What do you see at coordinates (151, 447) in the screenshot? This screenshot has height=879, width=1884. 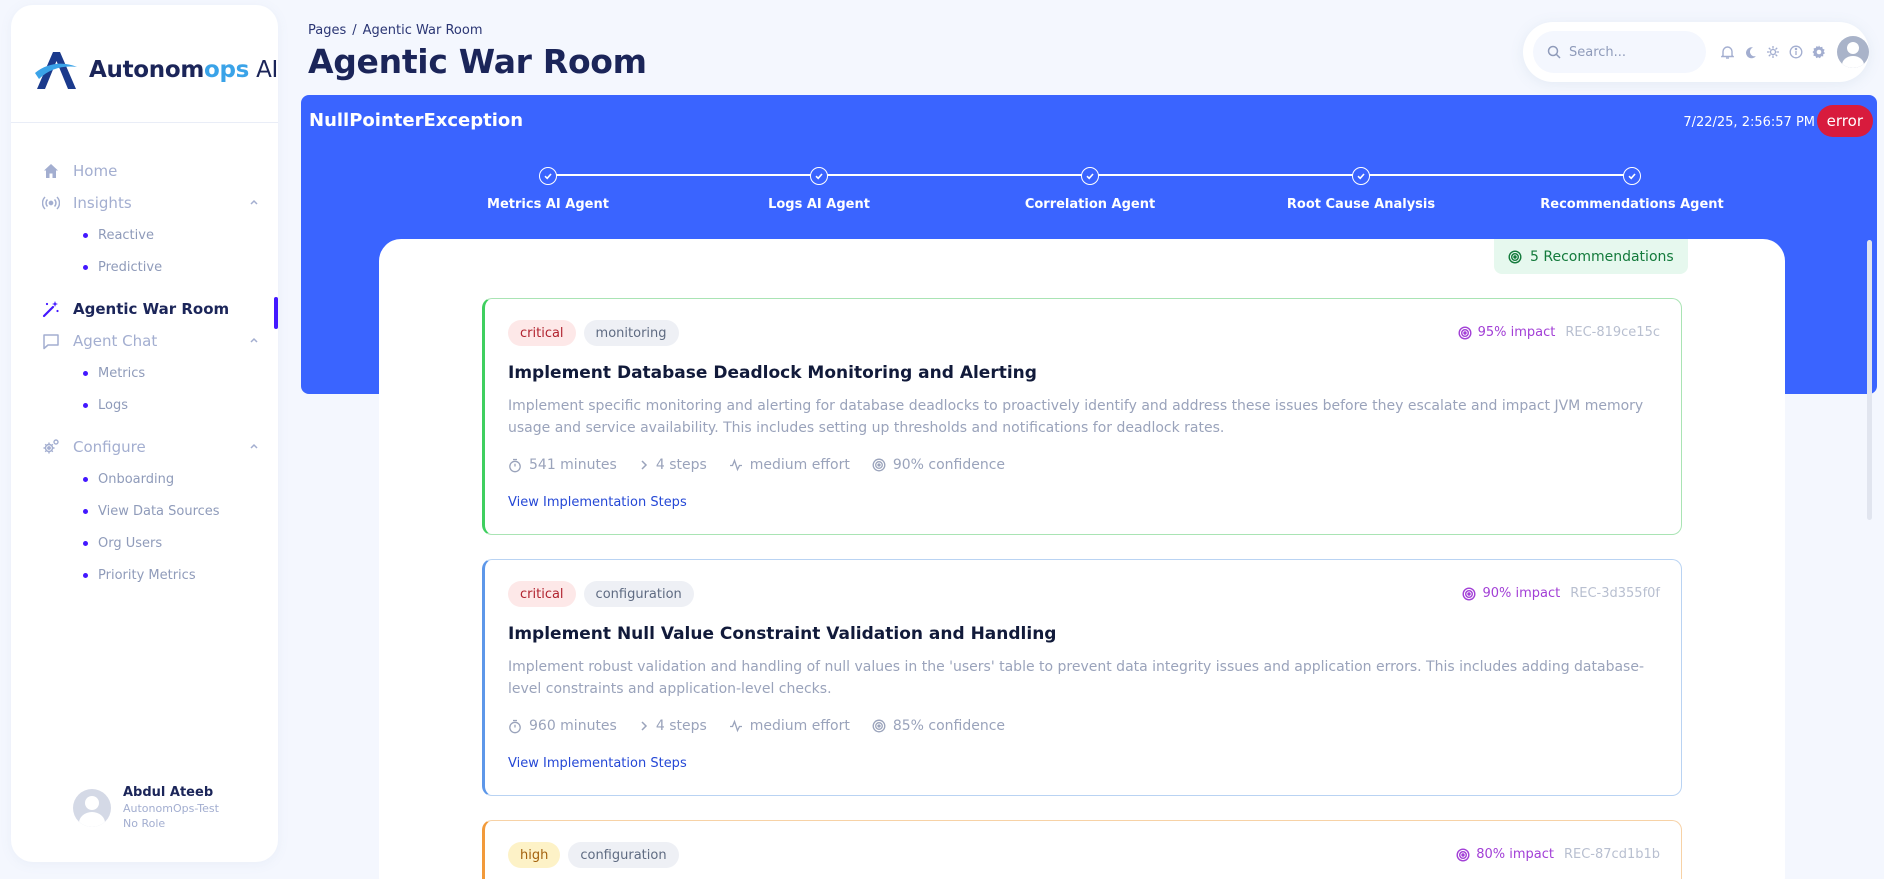 I see `sidebar-item-configure: Configure` at bounding box center [151, 447].